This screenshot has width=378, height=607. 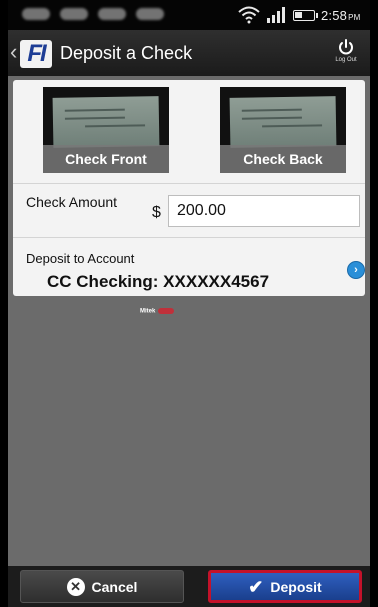 What do you see at coordinates (80, 258) in the screenshot?
I see `deposit-account-label: Deposit to Account` at bounding box center [80, 258].